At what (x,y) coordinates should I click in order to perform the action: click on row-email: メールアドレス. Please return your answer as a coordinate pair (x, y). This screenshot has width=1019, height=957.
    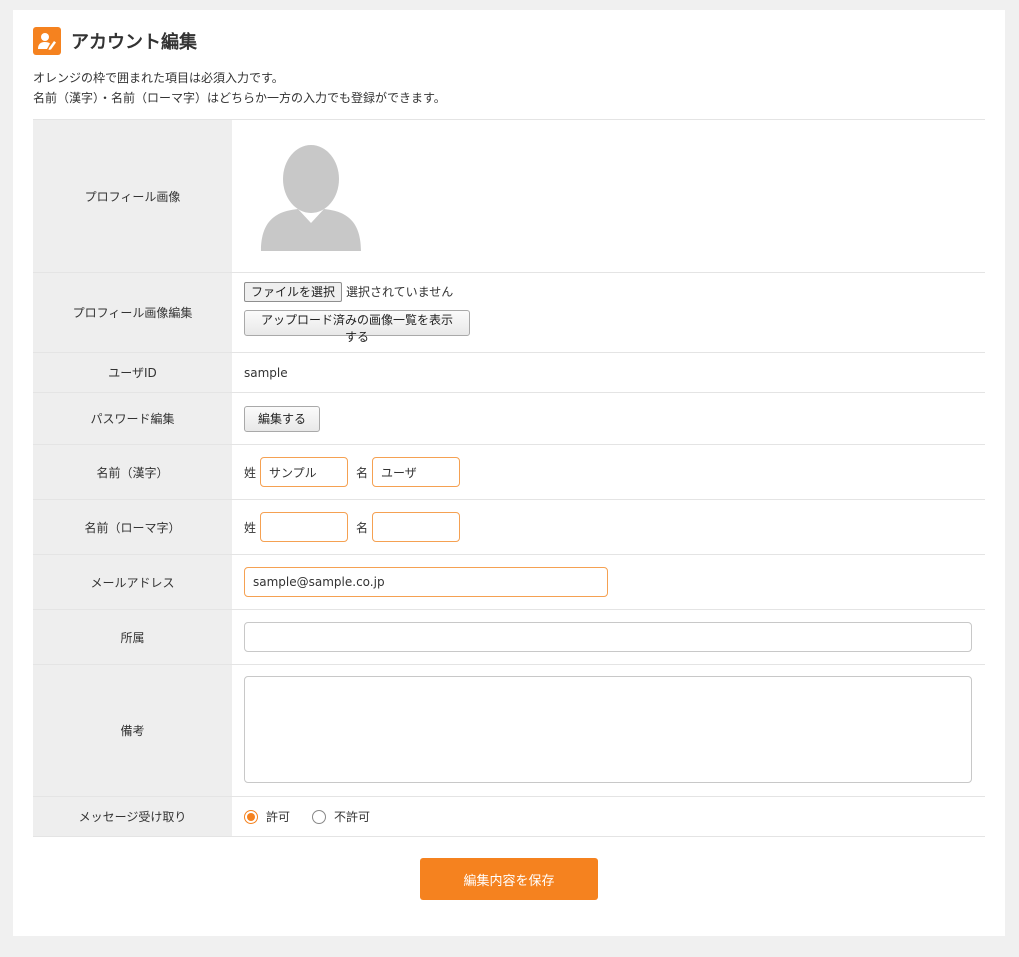
    Looking at the image, I should click on (509, 582).